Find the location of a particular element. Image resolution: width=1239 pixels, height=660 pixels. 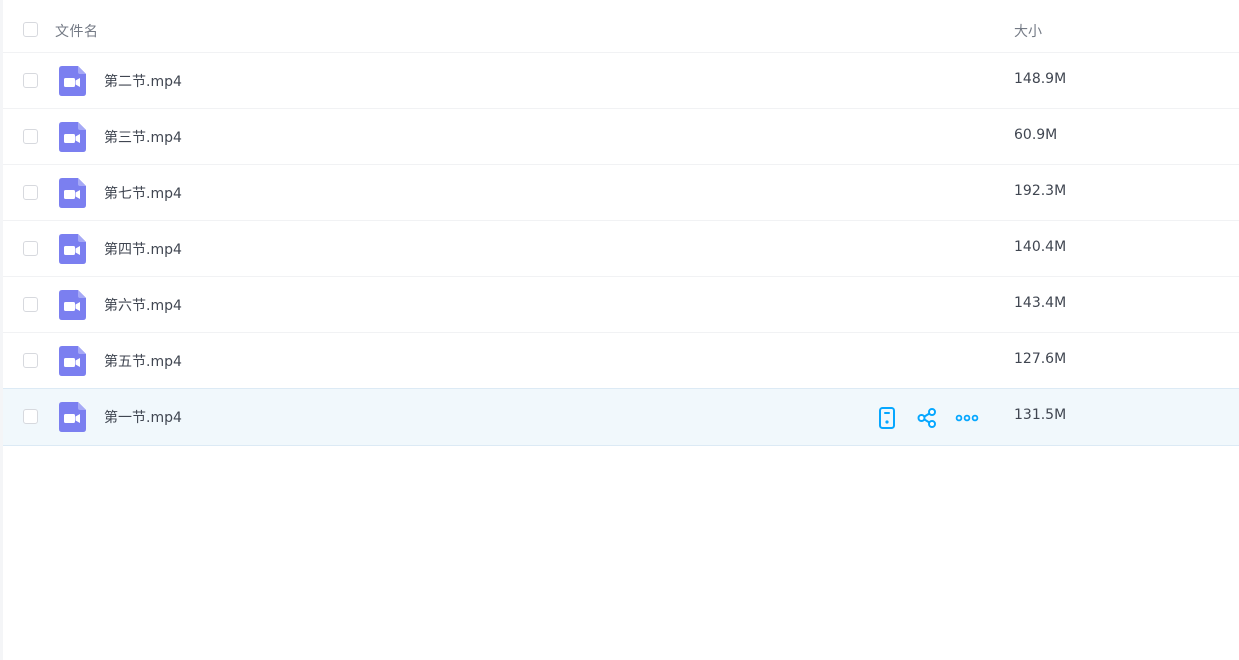

share-icon is located at coordinates (927, 418).